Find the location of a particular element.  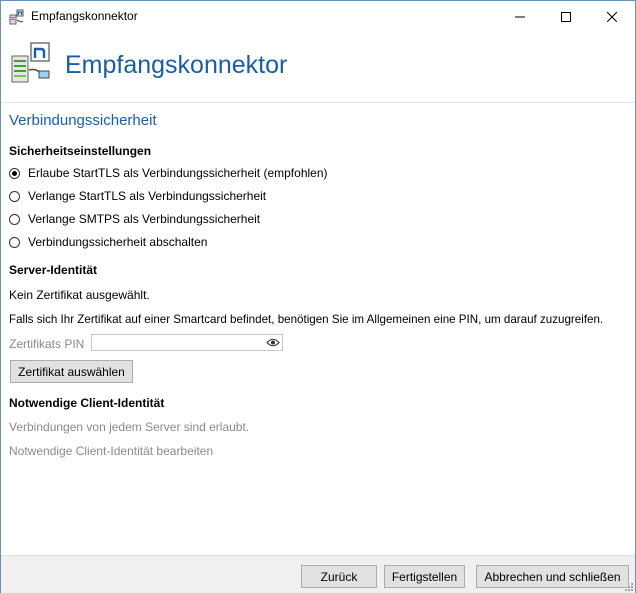

header-divider is located at coordinates (318, 102).